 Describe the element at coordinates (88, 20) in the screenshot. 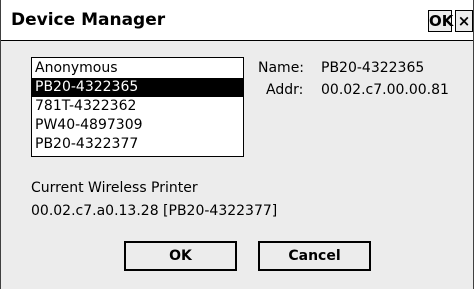

I see `window-title: Device Manager` at that location.